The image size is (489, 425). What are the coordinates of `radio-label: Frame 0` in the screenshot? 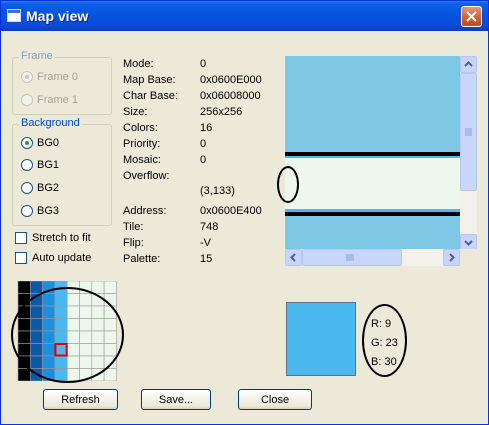 It's located at (57, 77).